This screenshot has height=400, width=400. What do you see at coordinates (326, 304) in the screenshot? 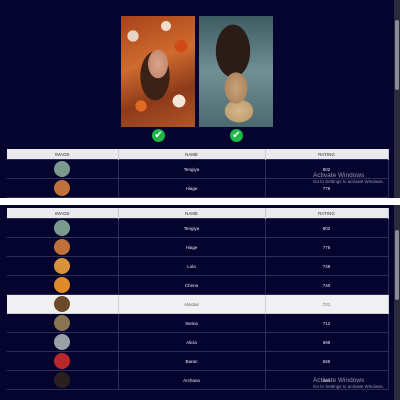
I see `rating-cell: 721` at bounding box center [326, 304].